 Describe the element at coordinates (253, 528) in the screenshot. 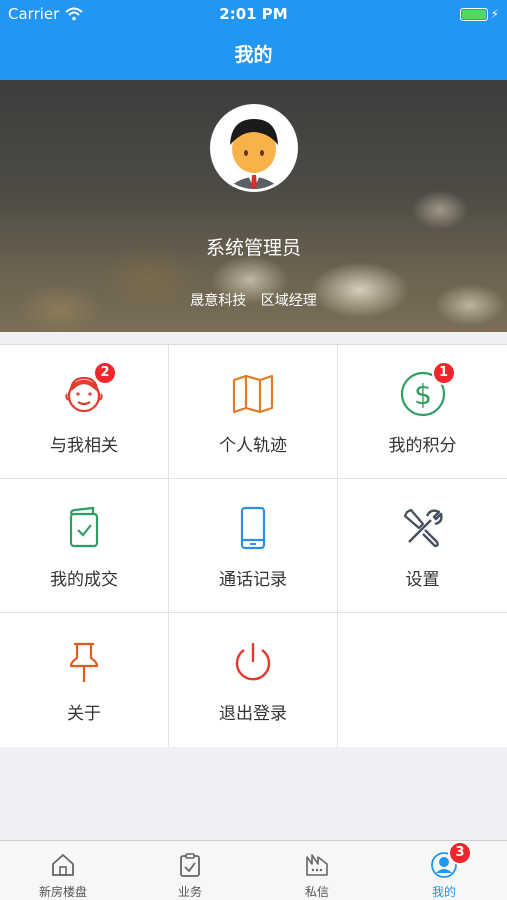

I see `phone-icon` at that location.